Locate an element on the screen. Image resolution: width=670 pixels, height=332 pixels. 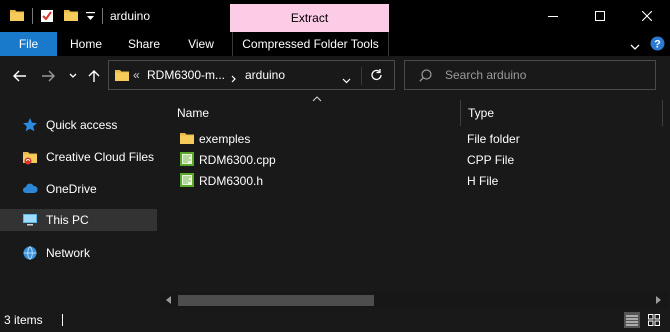
file-name: RDM6300.h is located at coordinates (231, 181).